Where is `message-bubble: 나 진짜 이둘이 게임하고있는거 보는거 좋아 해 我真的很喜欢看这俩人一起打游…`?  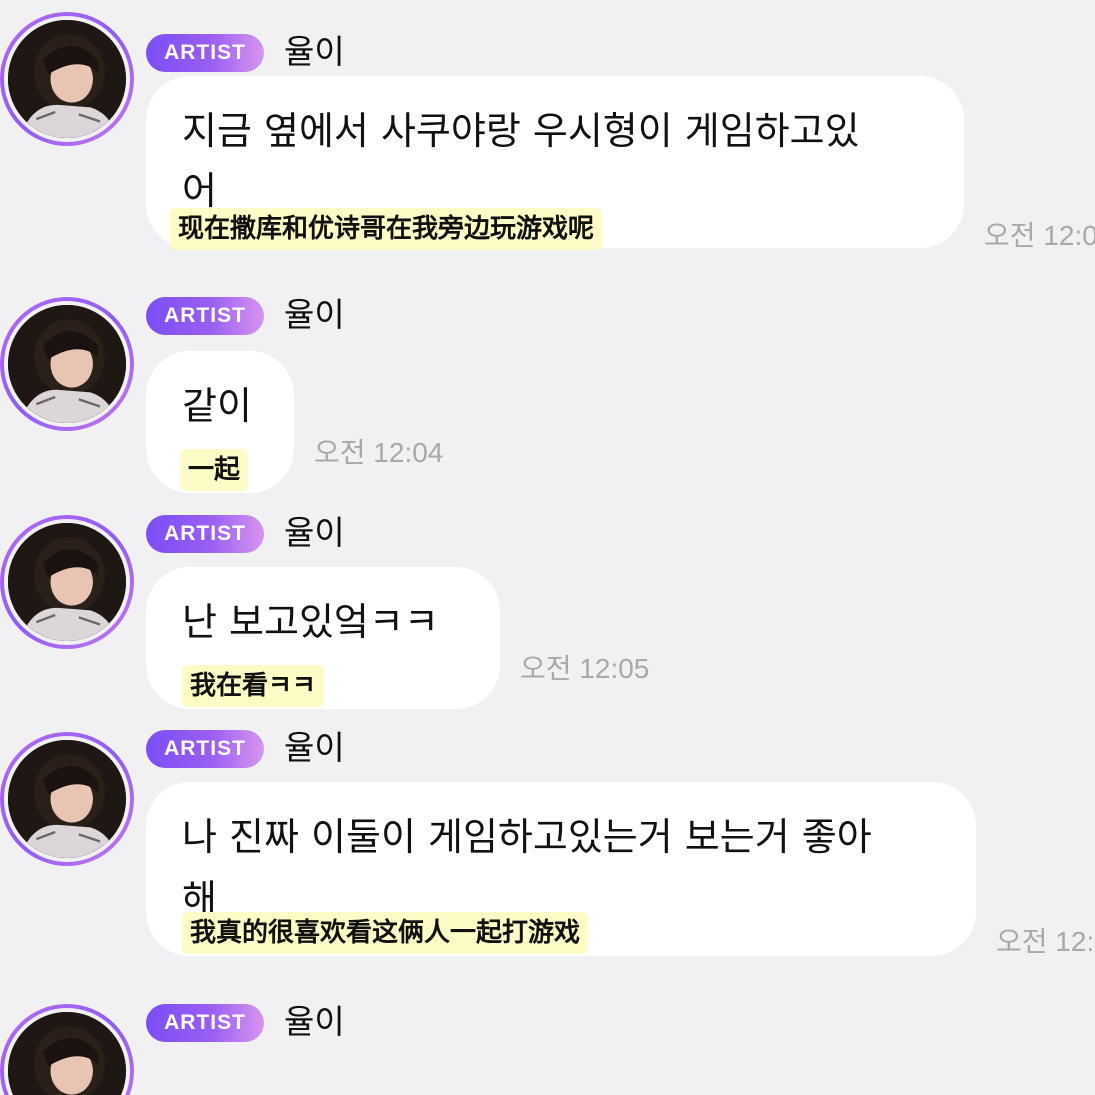 message-bubble: 나 진짜 이둘이 게임하고있는거 보는거 좋아 해 我真的很喜欢看这俩人一起打游… is located at coordinates (561, 869).